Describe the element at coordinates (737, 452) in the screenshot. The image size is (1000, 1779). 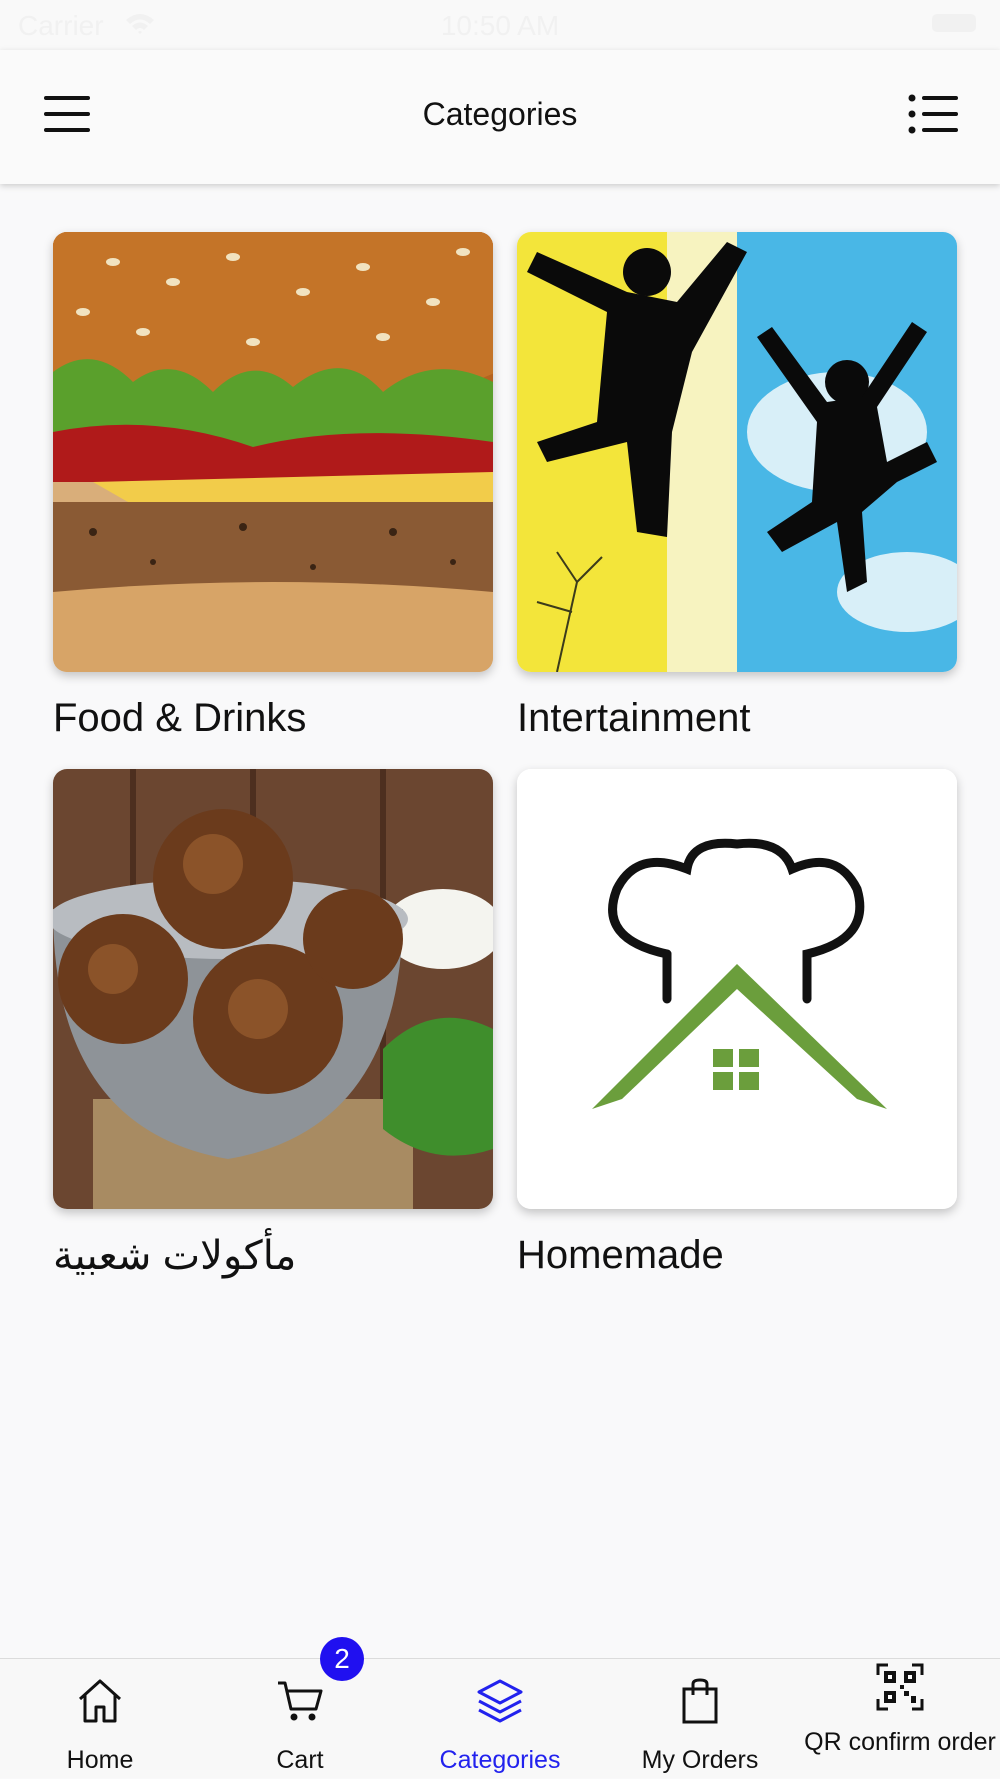
I see `jumping-people-image` at that location.